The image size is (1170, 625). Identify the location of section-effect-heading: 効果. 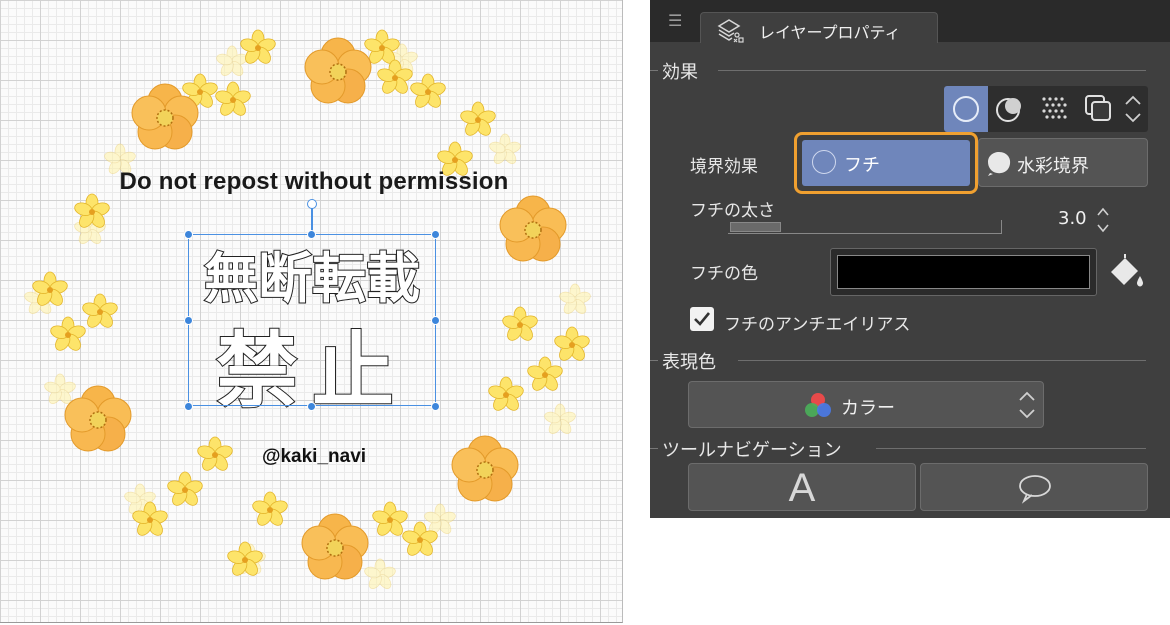
(674, 71).